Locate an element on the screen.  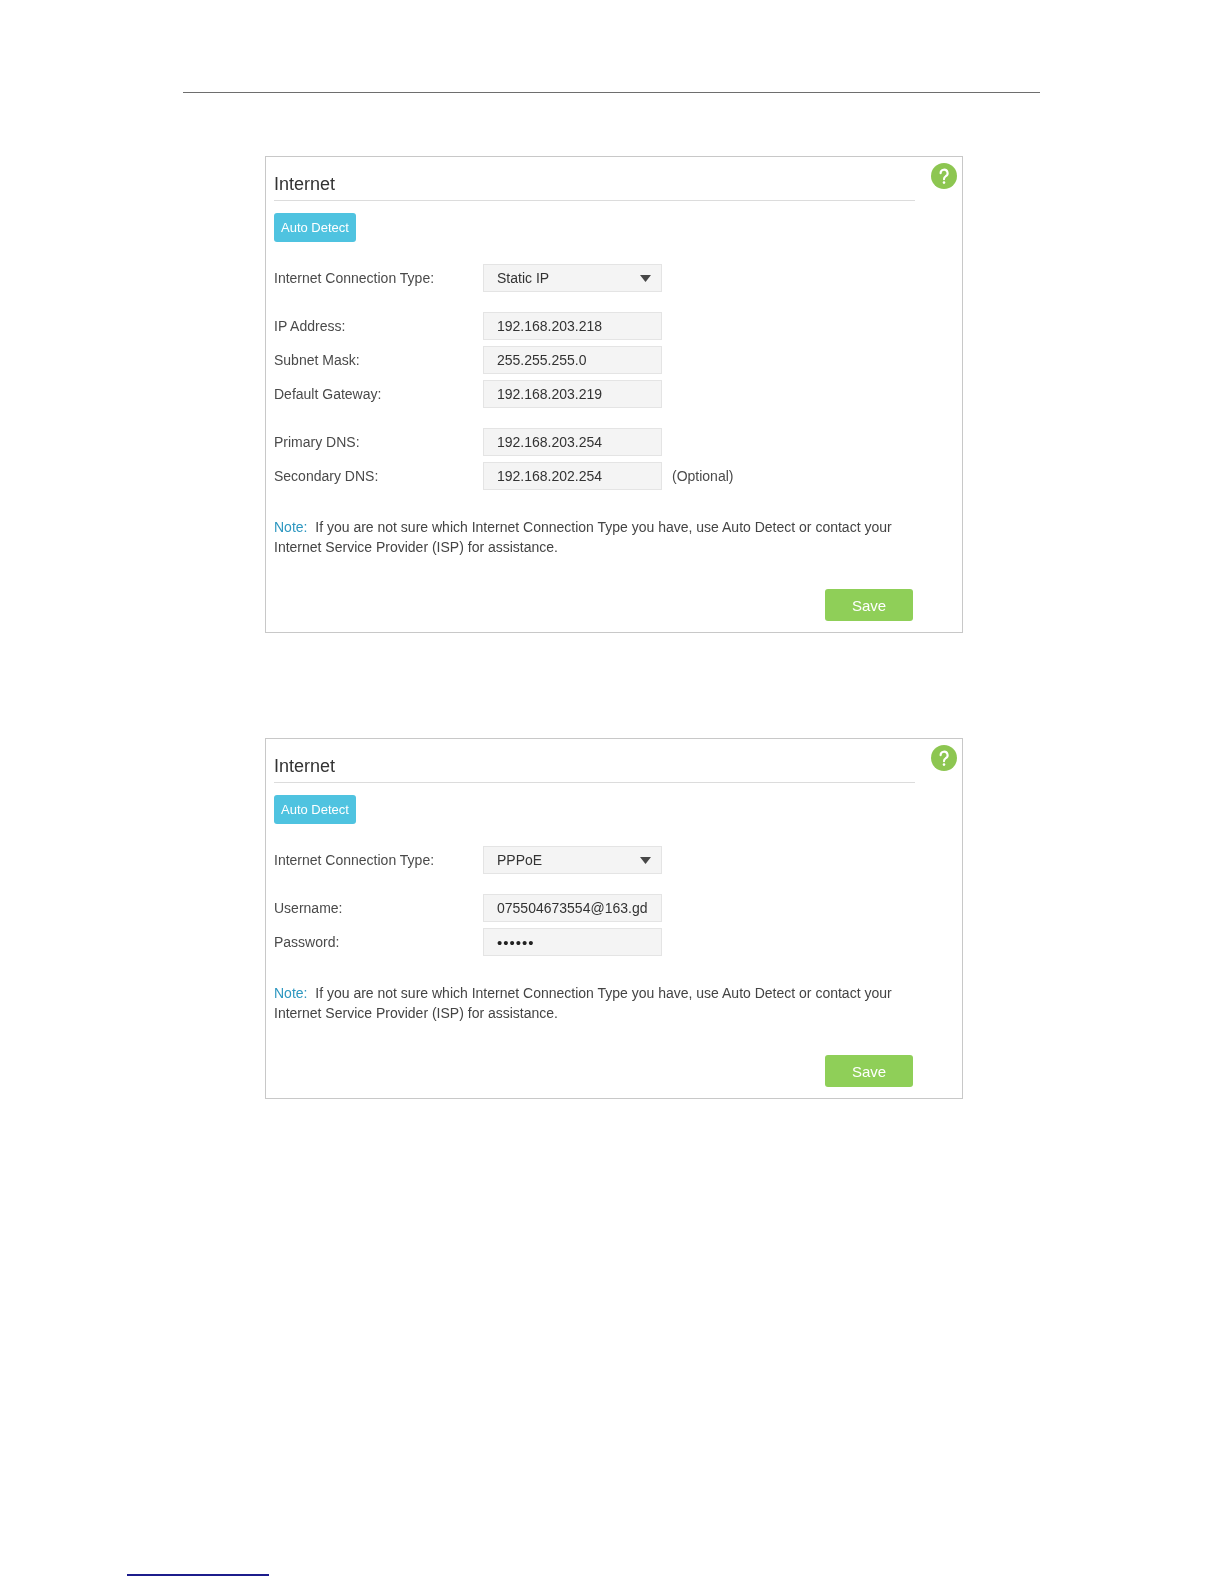
text-field: 192.168.202.254 is located at coordinates (572, 476).